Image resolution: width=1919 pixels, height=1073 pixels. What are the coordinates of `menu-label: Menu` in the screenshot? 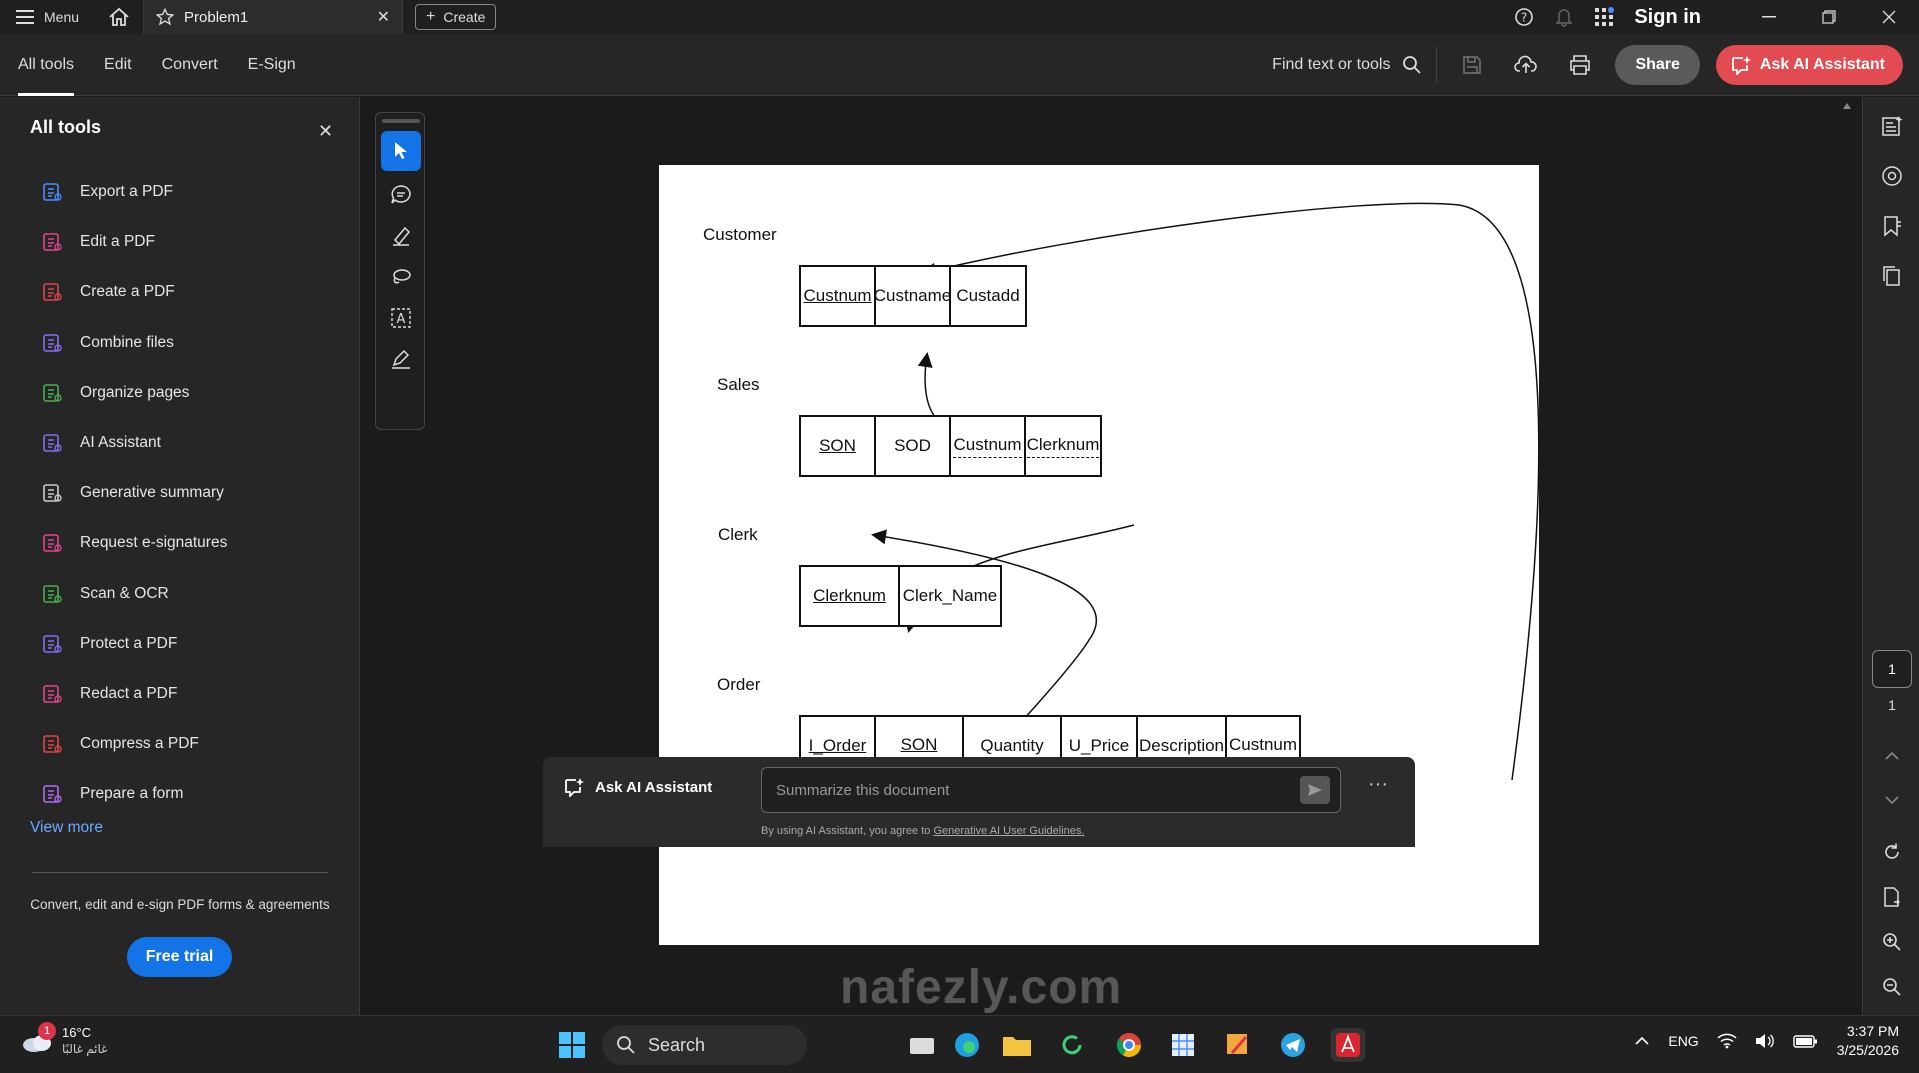 It's located at (62, 17).